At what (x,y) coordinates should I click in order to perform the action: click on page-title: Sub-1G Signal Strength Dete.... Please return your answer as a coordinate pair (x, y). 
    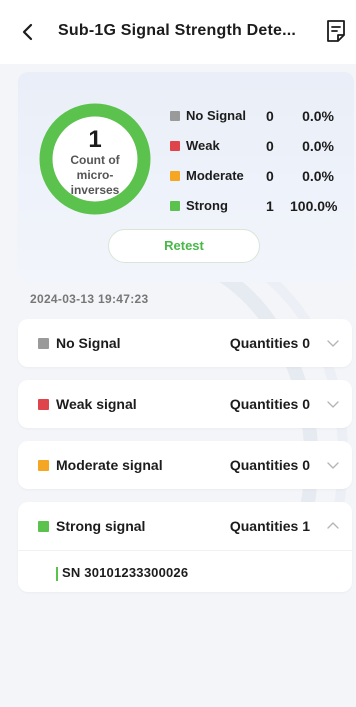
    Looking at the image, I should click on (177, 30).